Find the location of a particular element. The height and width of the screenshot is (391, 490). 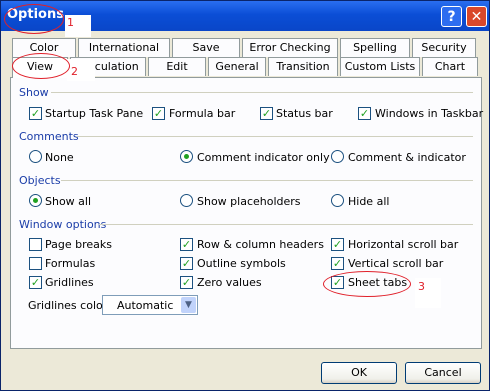

show-group-heading: Show is located at coordinates (34, 92).